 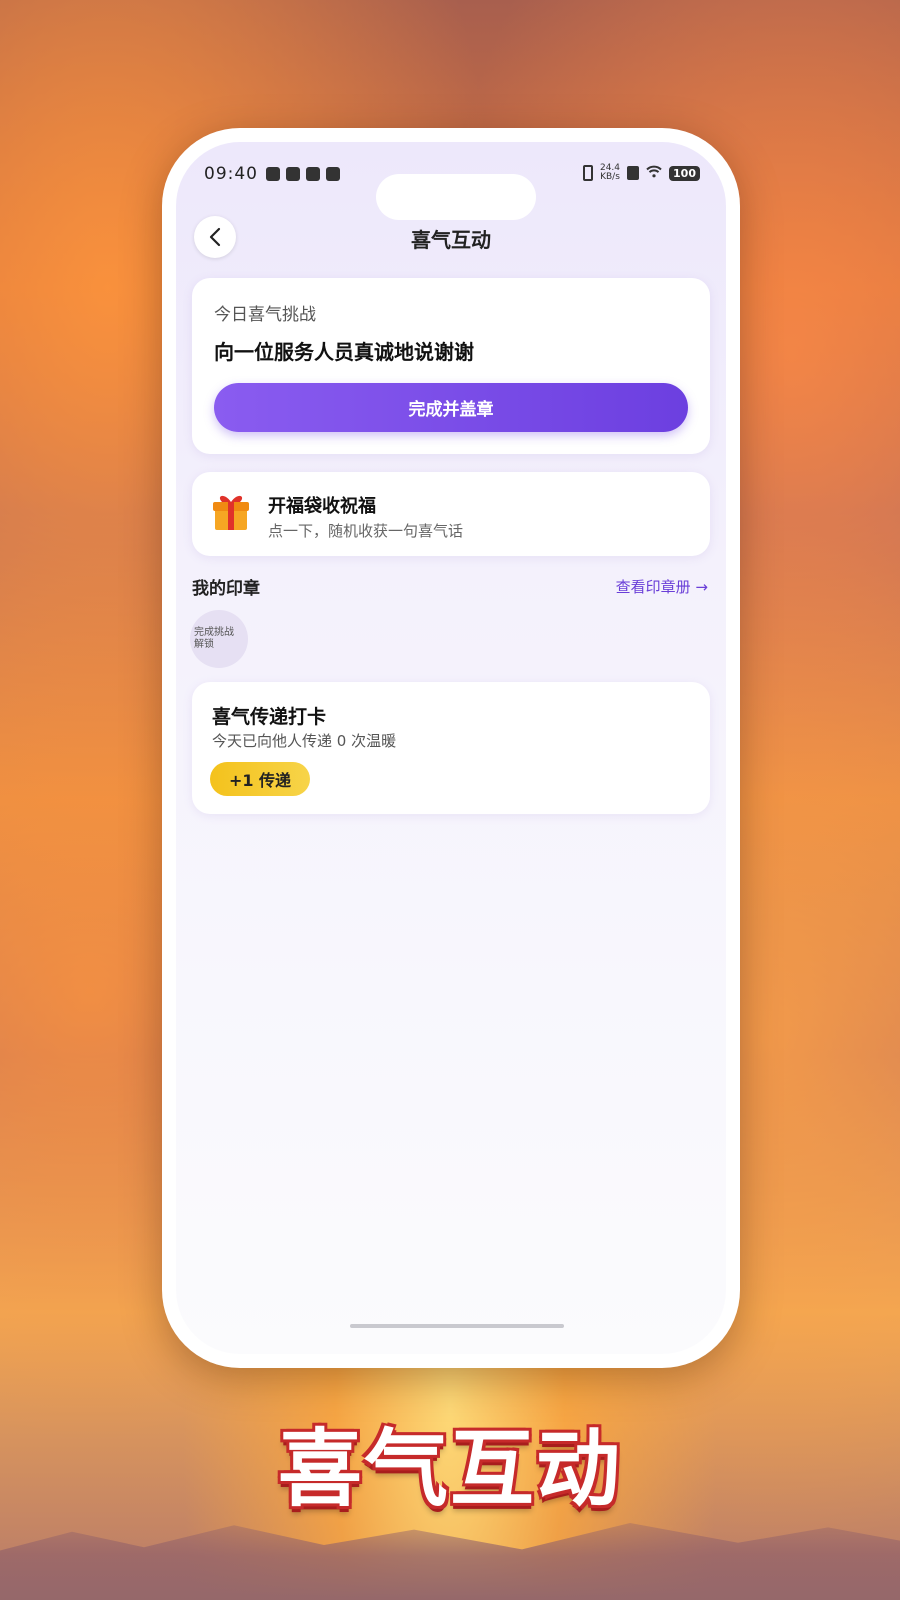 What do you see at coordinates (265, 315) in the screenshot?
I see `challenge-label: 今日喜气挑战` at bounding box center [265, 315].